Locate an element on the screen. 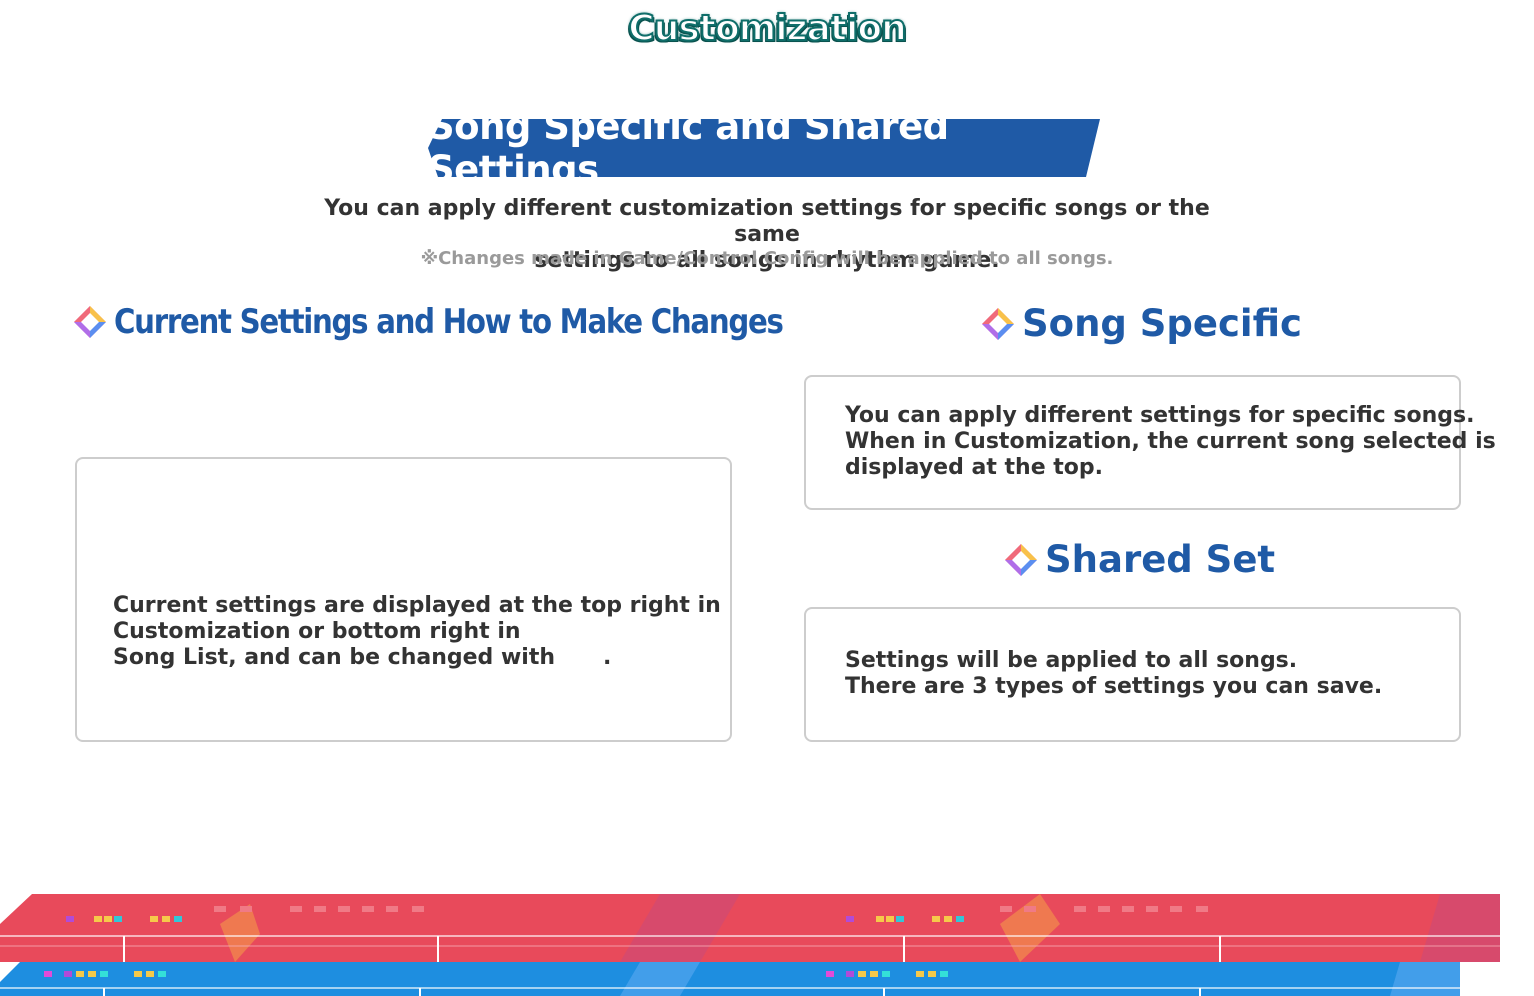 The image size is (1534, 996). page-title: Customization is located at coordinates (767, 28).